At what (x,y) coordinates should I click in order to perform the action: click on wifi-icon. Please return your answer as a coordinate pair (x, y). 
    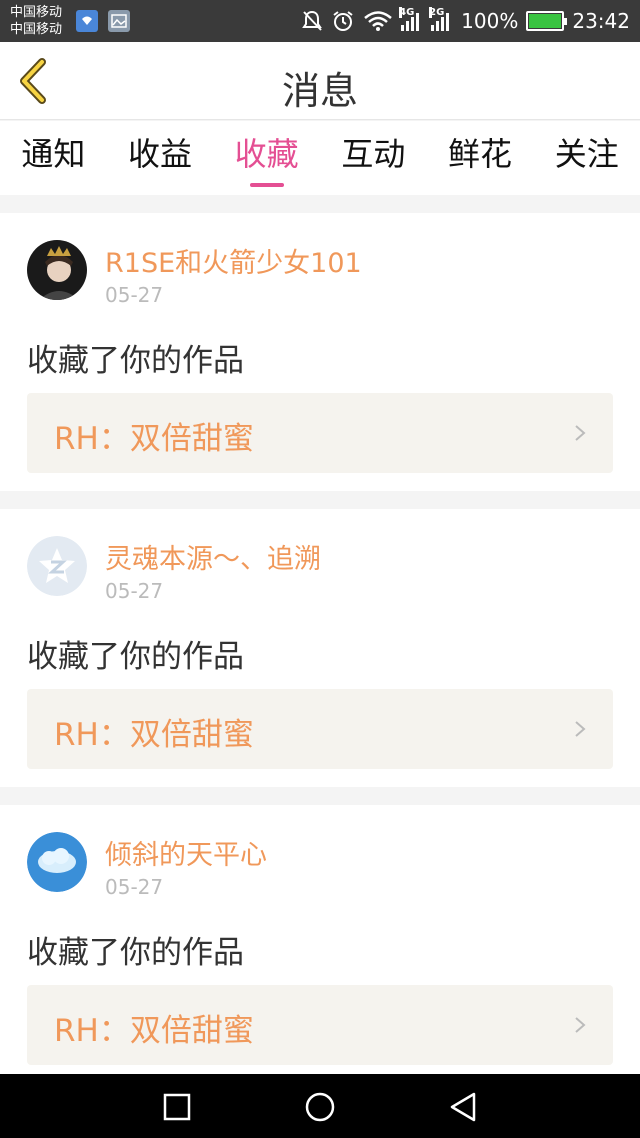
    Looking at the image, I should click on (378, 21).